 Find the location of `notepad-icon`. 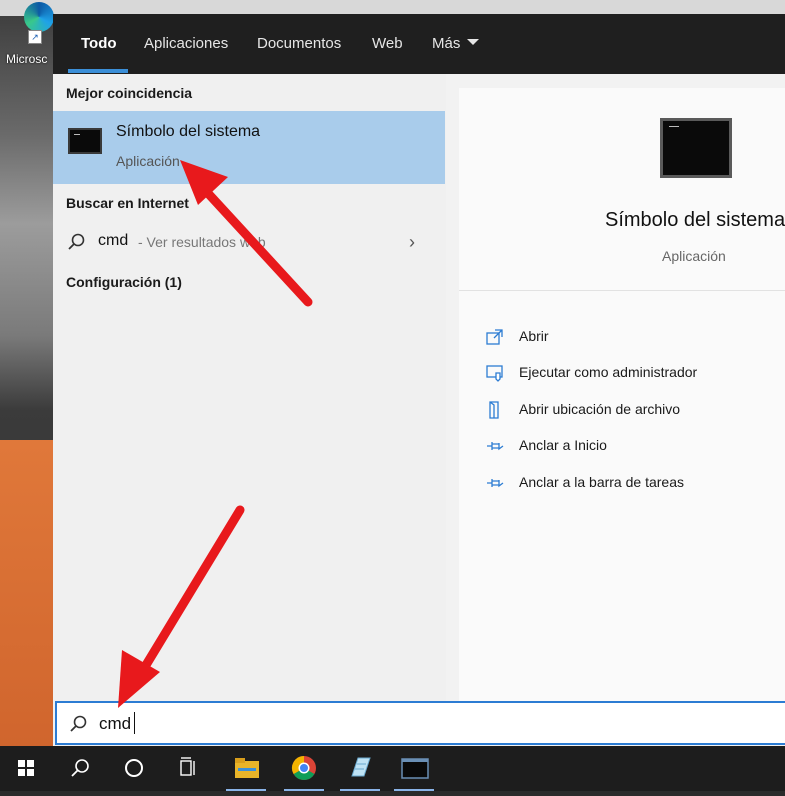

notepad-icon is located at coordinates (361, 767).